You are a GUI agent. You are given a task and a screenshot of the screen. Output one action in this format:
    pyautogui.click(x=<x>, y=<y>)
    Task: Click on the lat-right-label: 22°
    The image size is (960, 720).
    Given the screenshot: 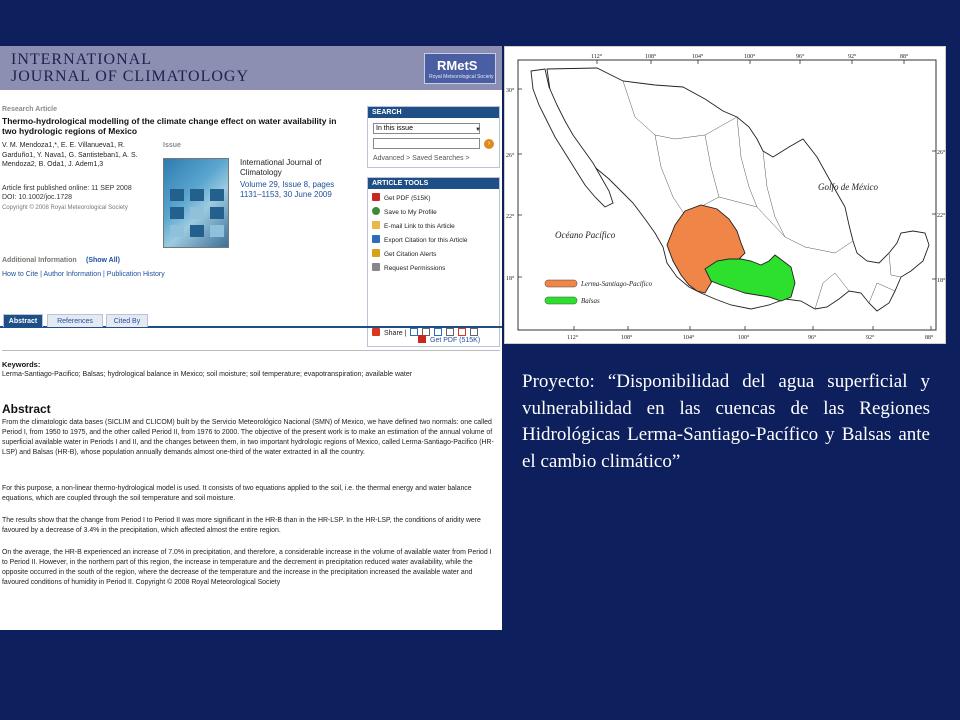 What is the action you would take?
    pyautogui.click(x=941, y=215)
    